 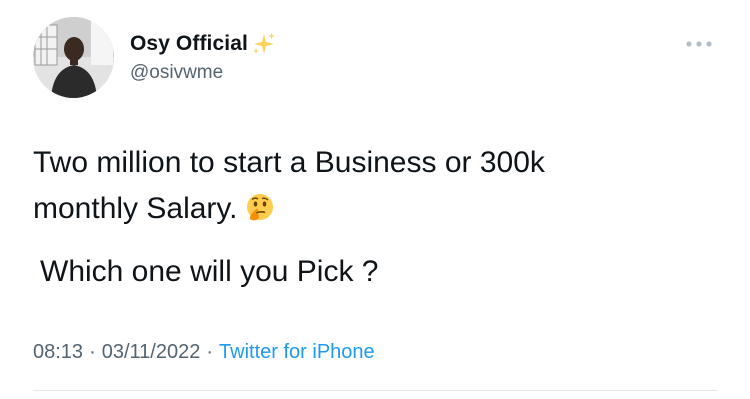 What do you see at coordinates (260, 208) in the screenshot?
I see `thinking-face-icon` at bounding box center [260, 208].